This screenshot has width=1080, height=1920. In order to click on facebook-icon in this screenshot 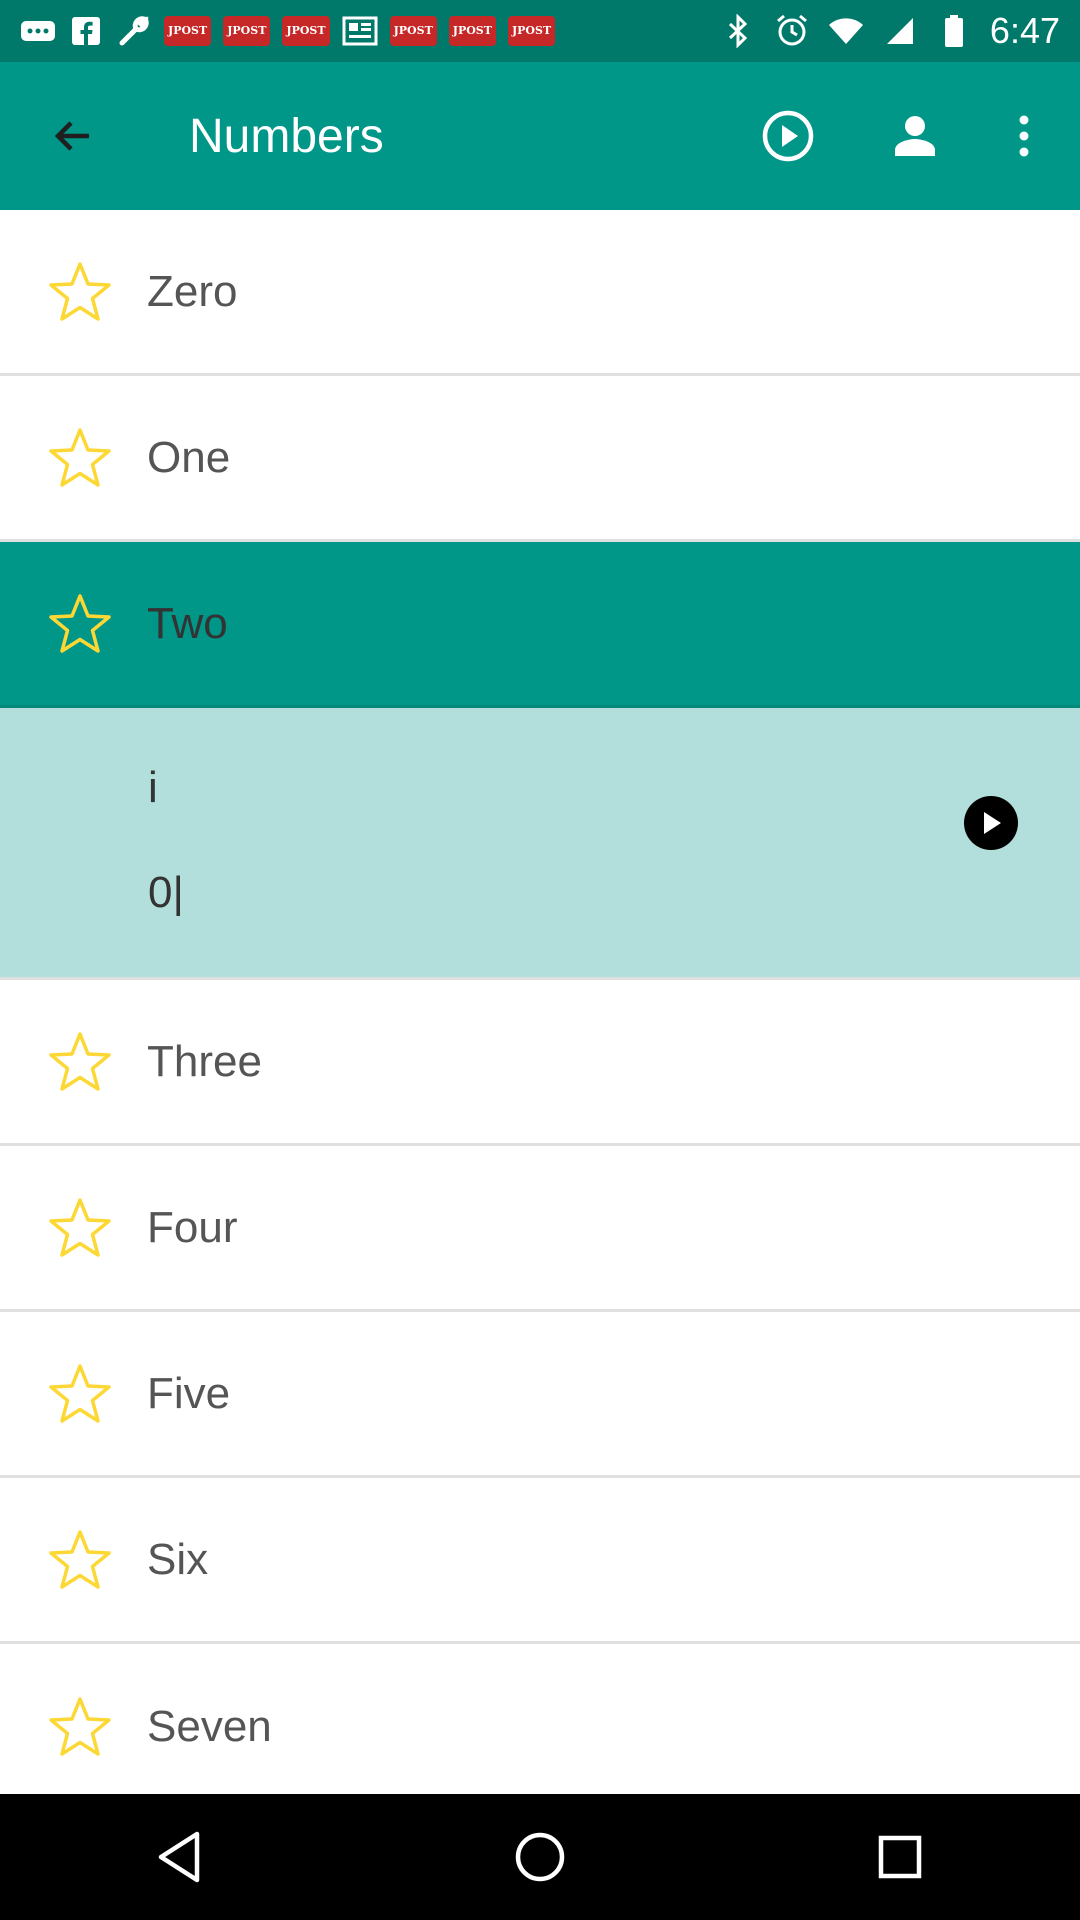, I will do `click(86, 31)`.